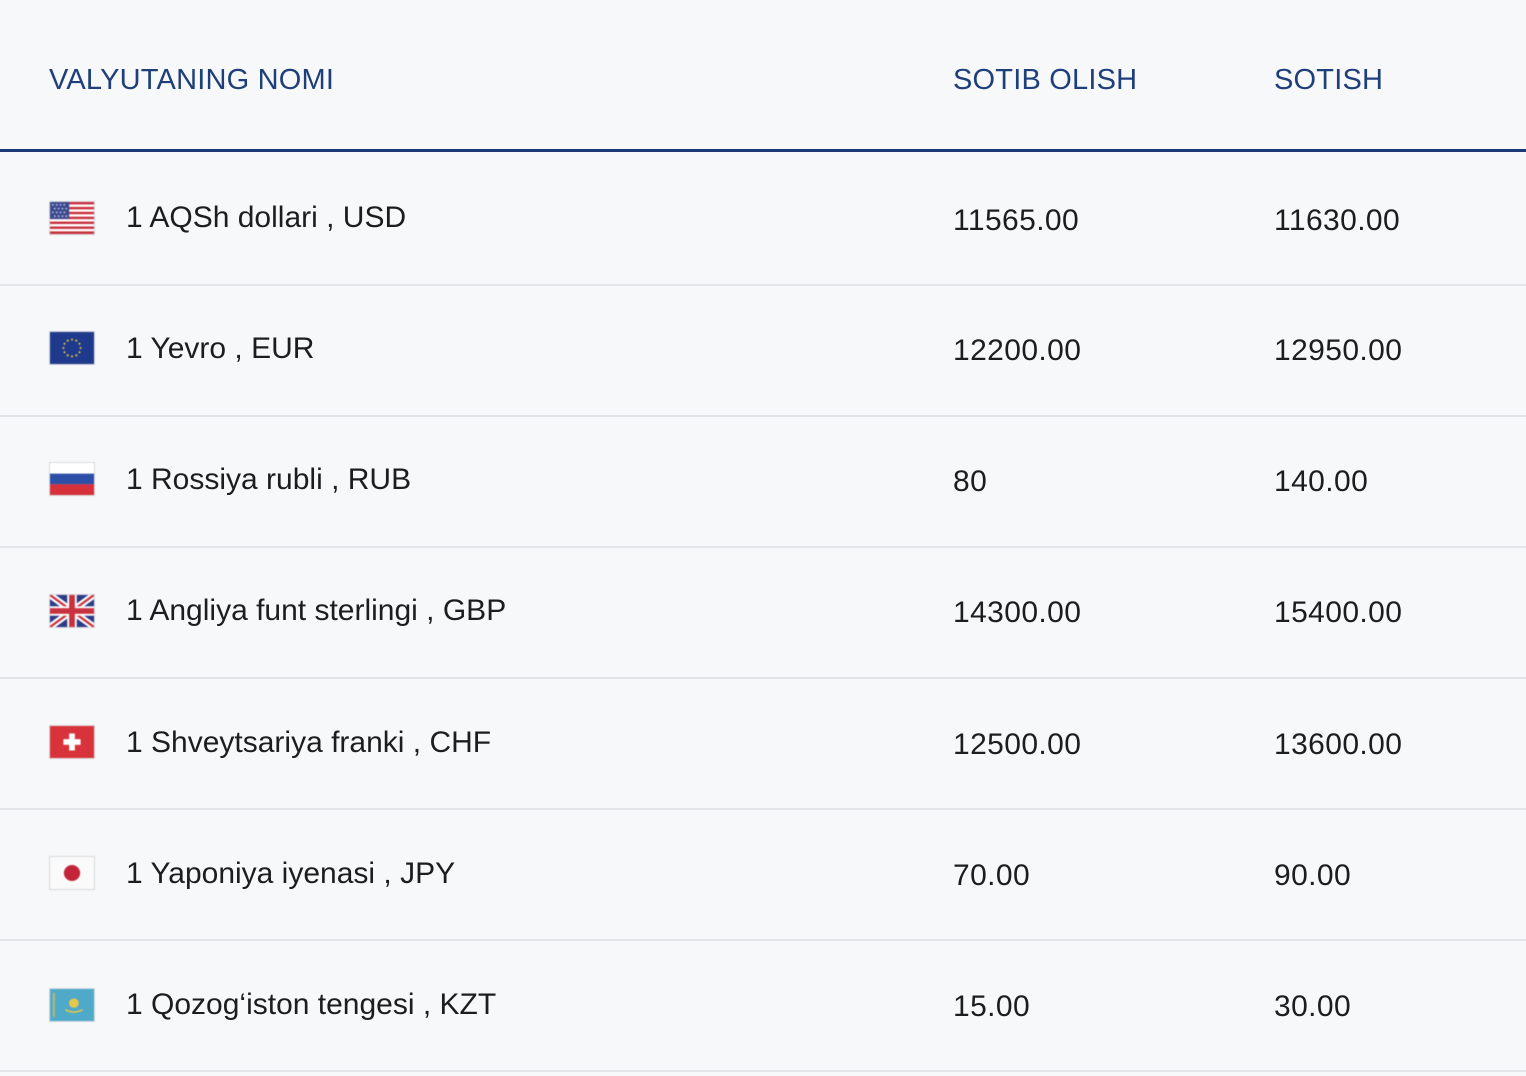 The image size is (1526, 1076). I want to click on currency-name: 1 Yevro , EUR, so click(220, 348).